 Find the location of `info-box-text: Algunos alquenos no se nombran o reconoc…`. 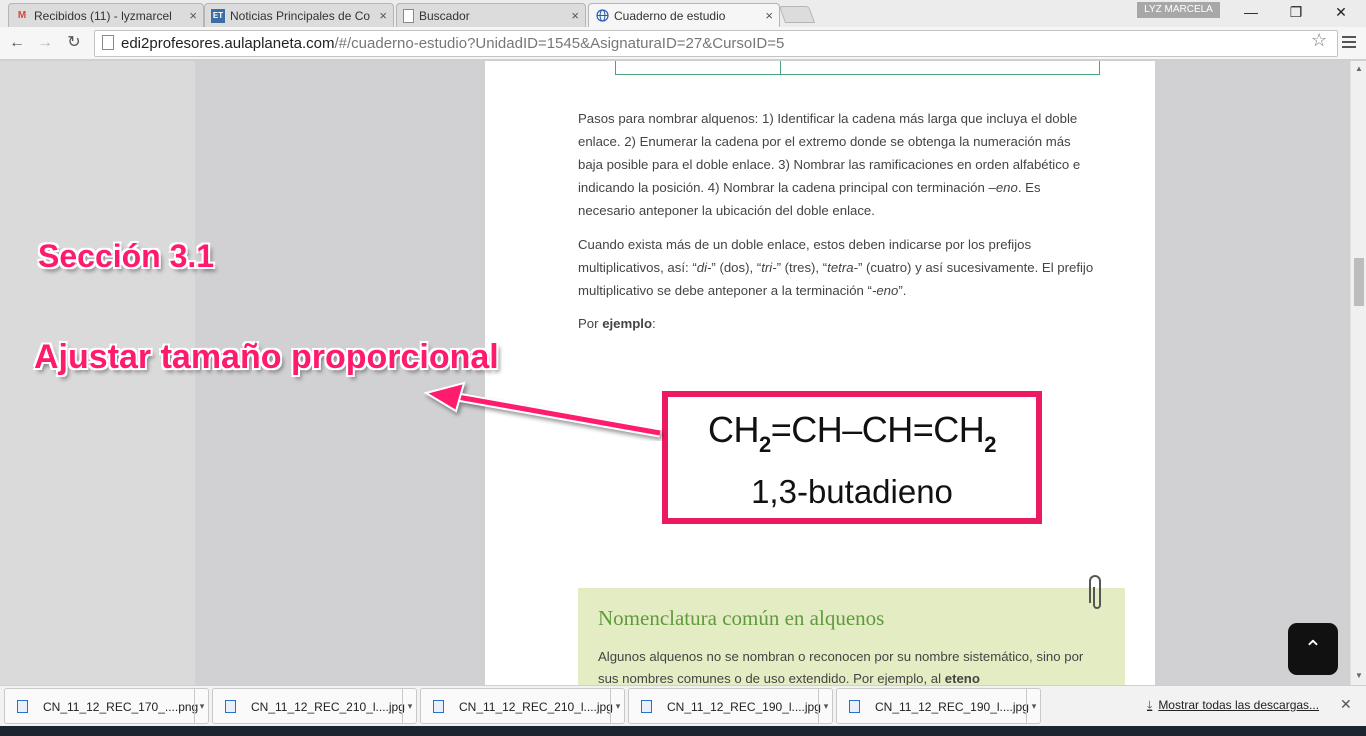

info-box-text: Algunos alquenos no se nombran o reconoc… is located at coordinates (841, 667).